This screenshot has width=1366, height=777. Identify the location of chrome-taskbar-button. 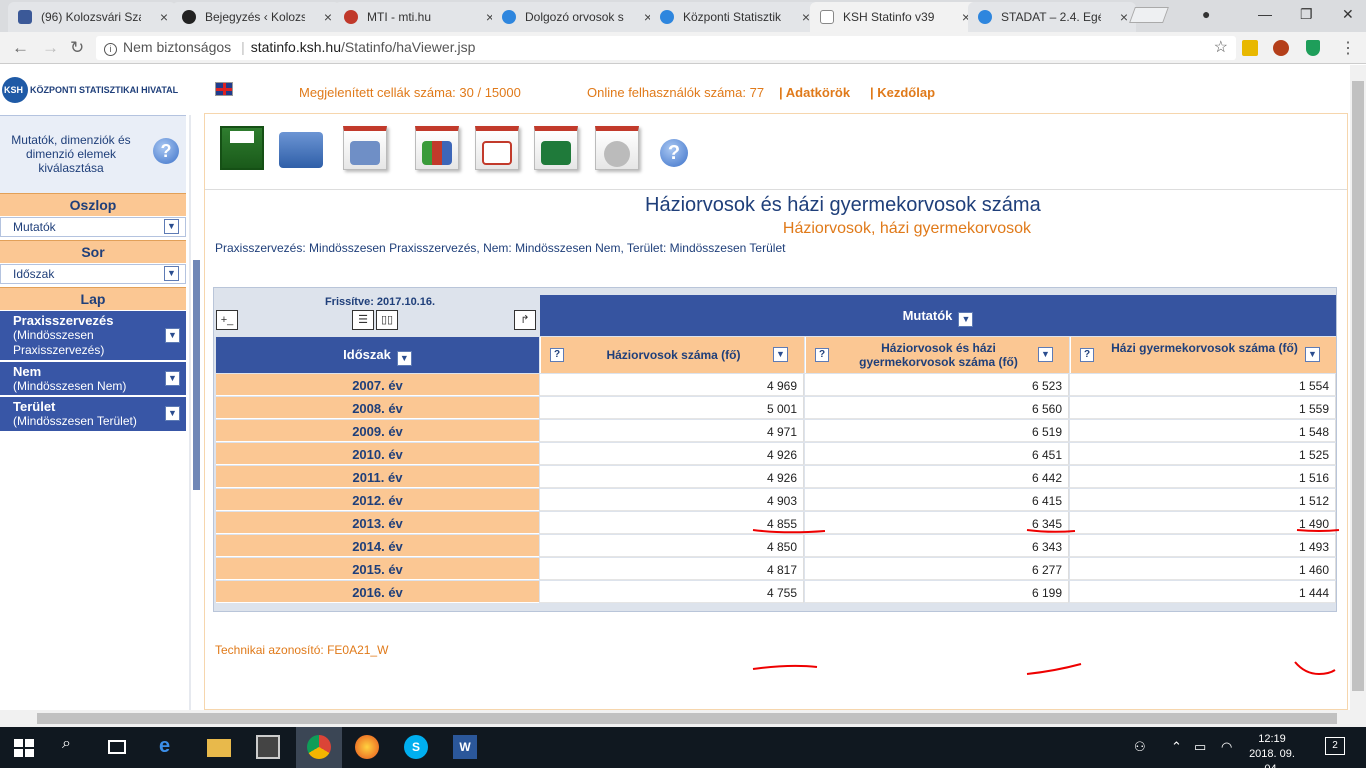
(319, 747).